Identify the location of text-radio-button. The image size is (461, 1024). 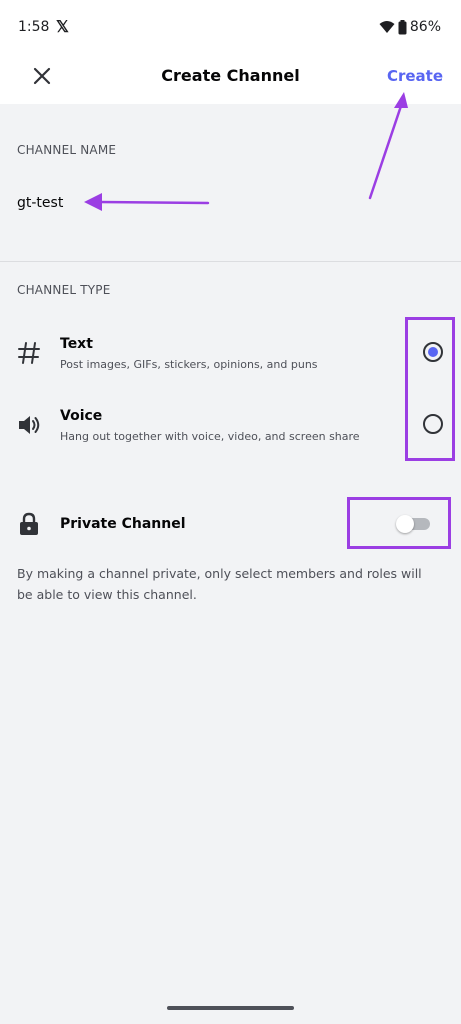
(433, 352).